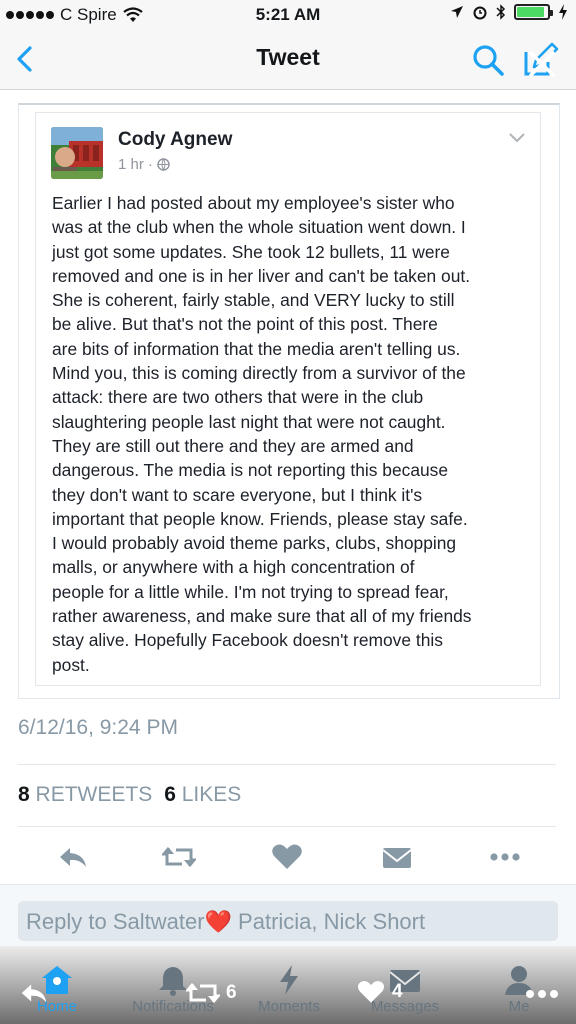  I want to click on status-bar: C Spire 5:21 AM, so click(288, 15).